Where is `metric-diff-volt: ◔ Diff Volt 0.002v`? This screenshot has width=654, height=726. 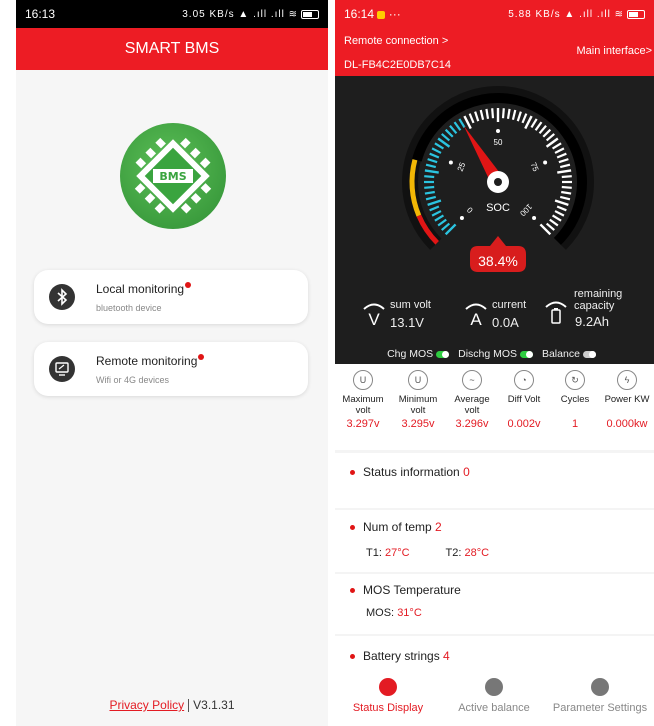
metric-diff-volt: ◔ Diff Volt 0.002v is located at coordinates (524, 400).